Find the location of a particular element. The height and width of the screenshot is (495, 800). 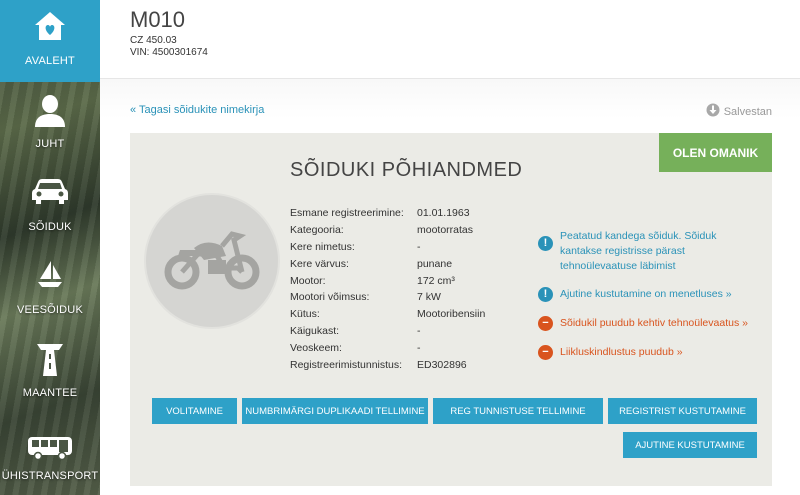

sidebar-item-label: AVALEHT is located at coordinates (50, 61).